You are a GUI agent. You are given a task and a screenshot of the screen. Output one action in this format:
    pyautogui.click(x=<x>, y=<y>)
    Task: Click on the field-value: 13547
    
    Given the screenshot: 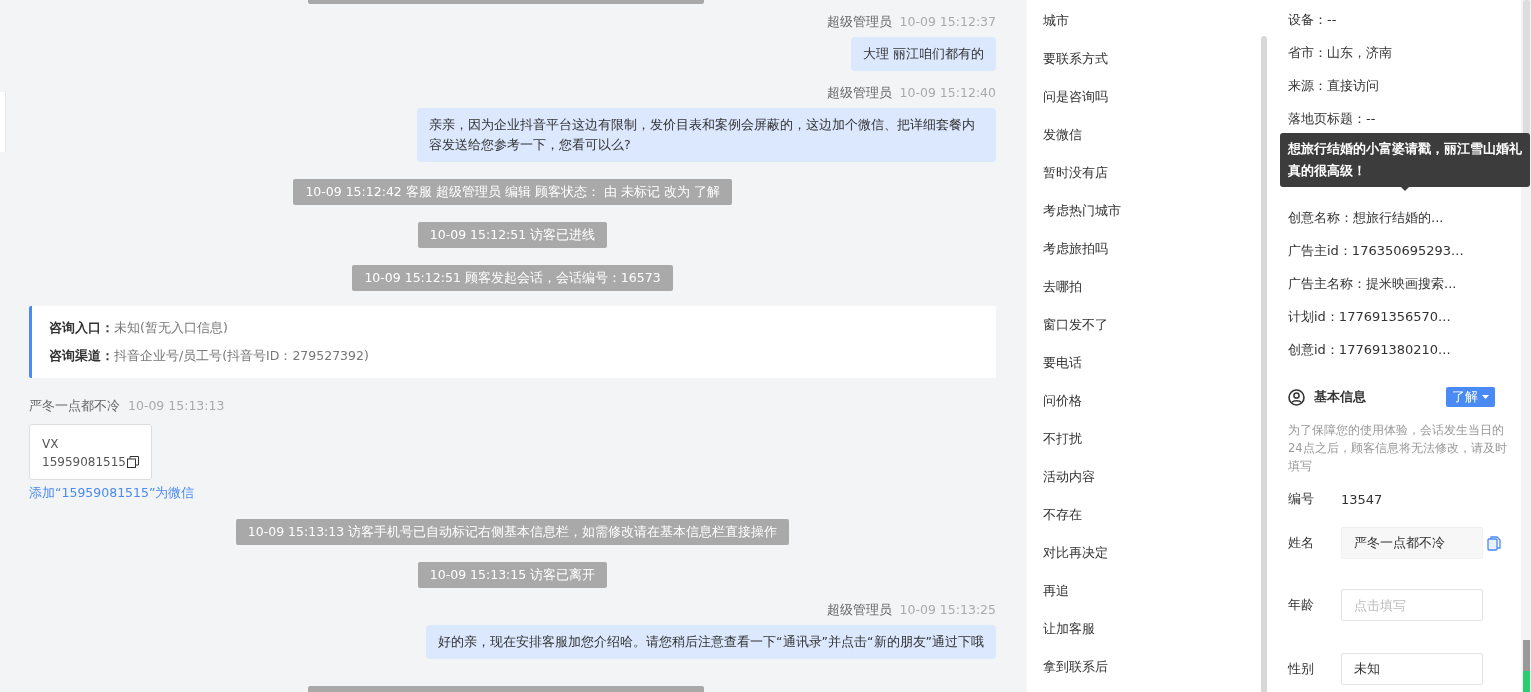 What is the action you would take?
    pyautogui.click(x=1362, y=499)
    